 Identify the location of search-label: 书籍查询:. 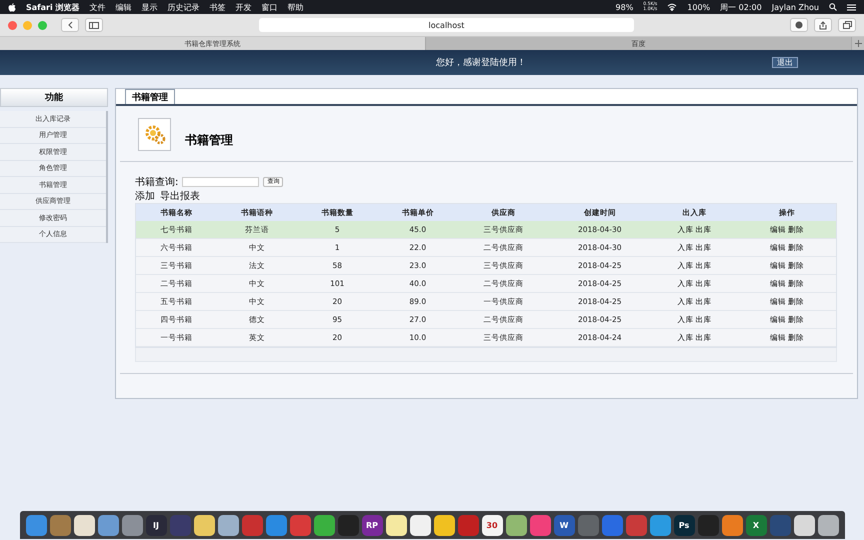
(156, 182).